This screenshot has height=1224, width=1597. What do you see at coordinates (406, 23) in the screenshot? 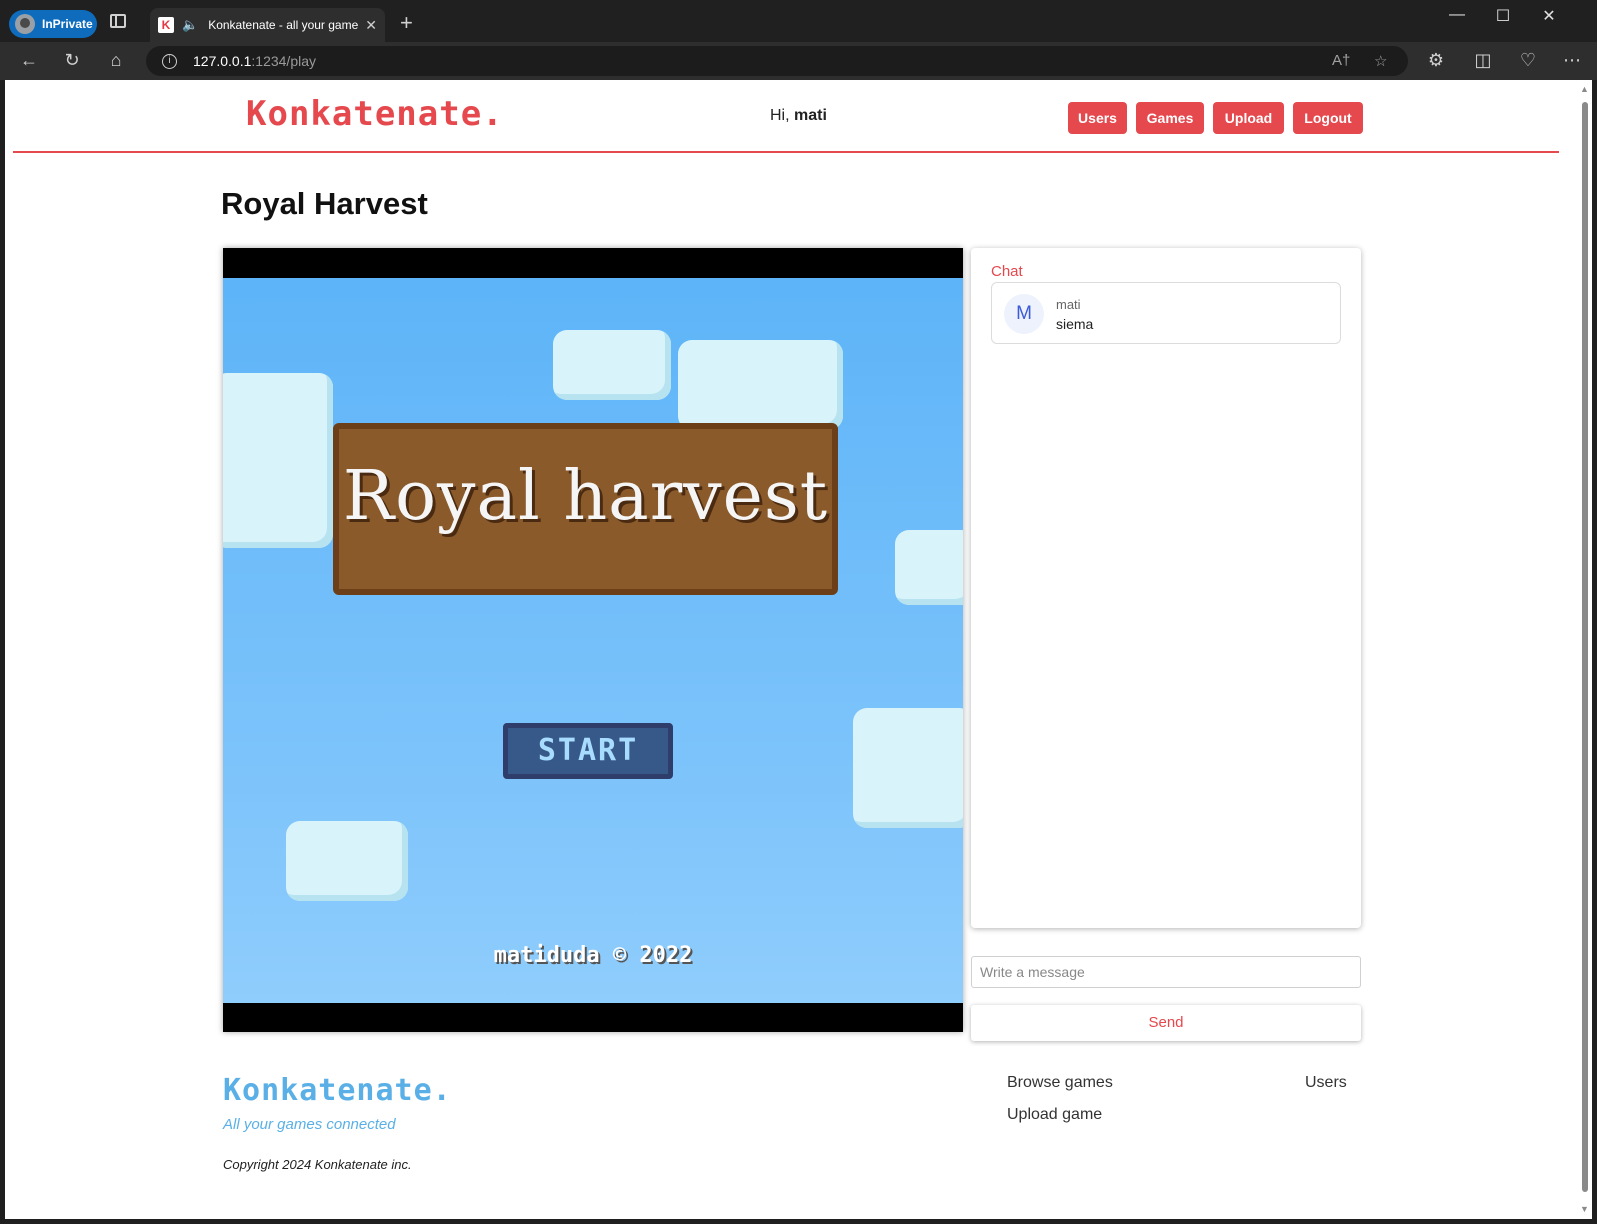
I see `new-tab-icon: +` at bounding box center [406, 23].